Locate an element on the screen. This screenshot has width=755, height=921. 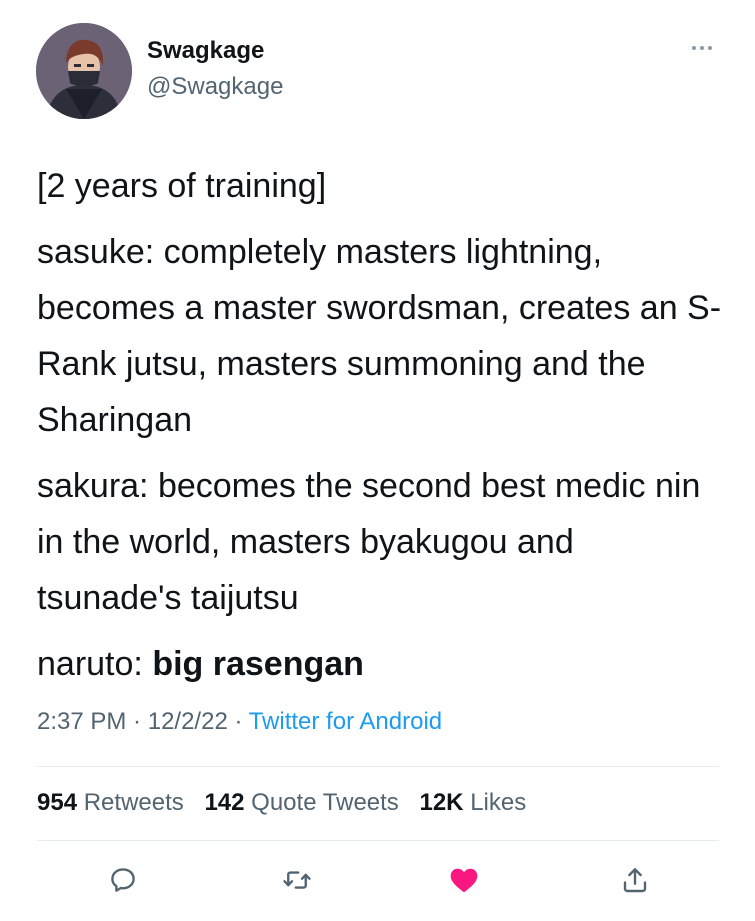
display-name: Swagkage is located at coordinates (205, 51).